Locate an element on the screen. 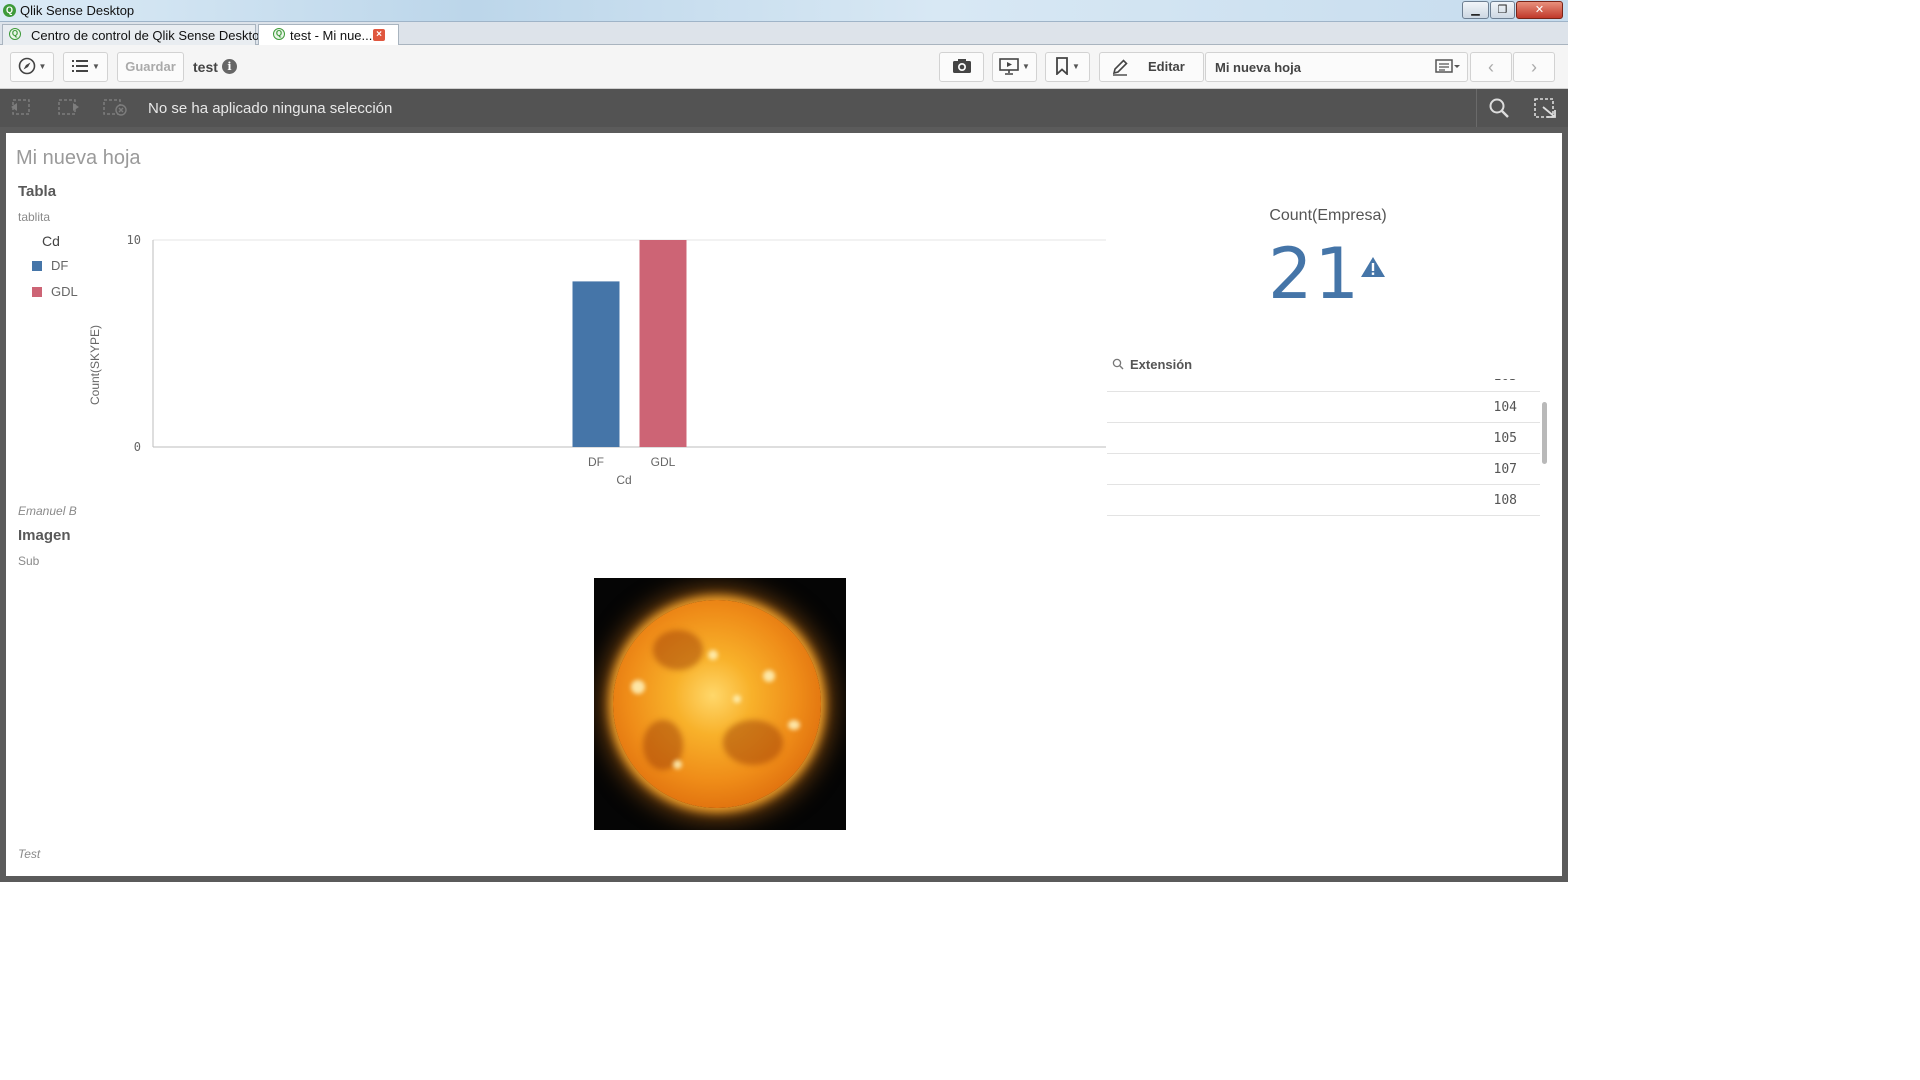  navigation-button: ▼ is located at coordinates (32, 67).